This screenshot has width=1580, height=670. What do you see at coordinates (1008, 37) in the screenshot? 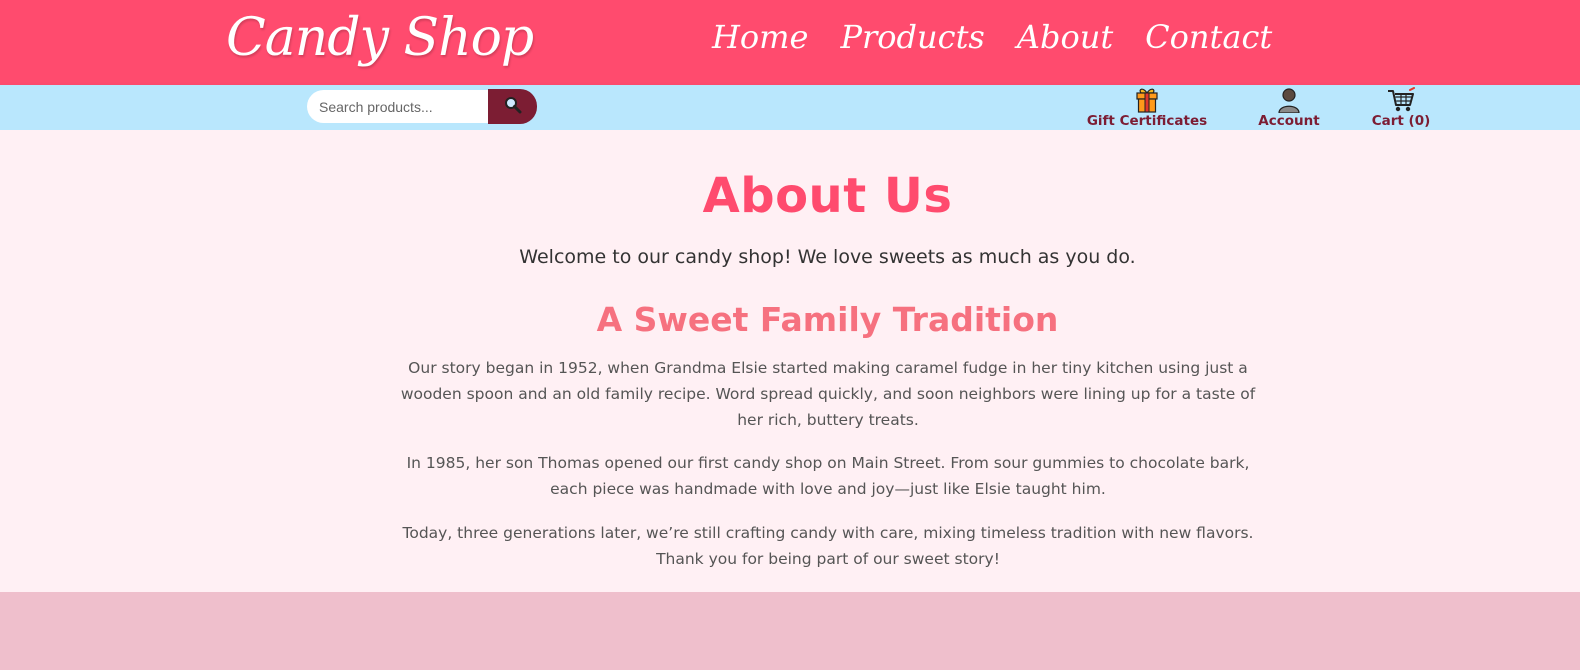
I see `main-nav: Home Products About Contact` at bounding box center [1008, 37].